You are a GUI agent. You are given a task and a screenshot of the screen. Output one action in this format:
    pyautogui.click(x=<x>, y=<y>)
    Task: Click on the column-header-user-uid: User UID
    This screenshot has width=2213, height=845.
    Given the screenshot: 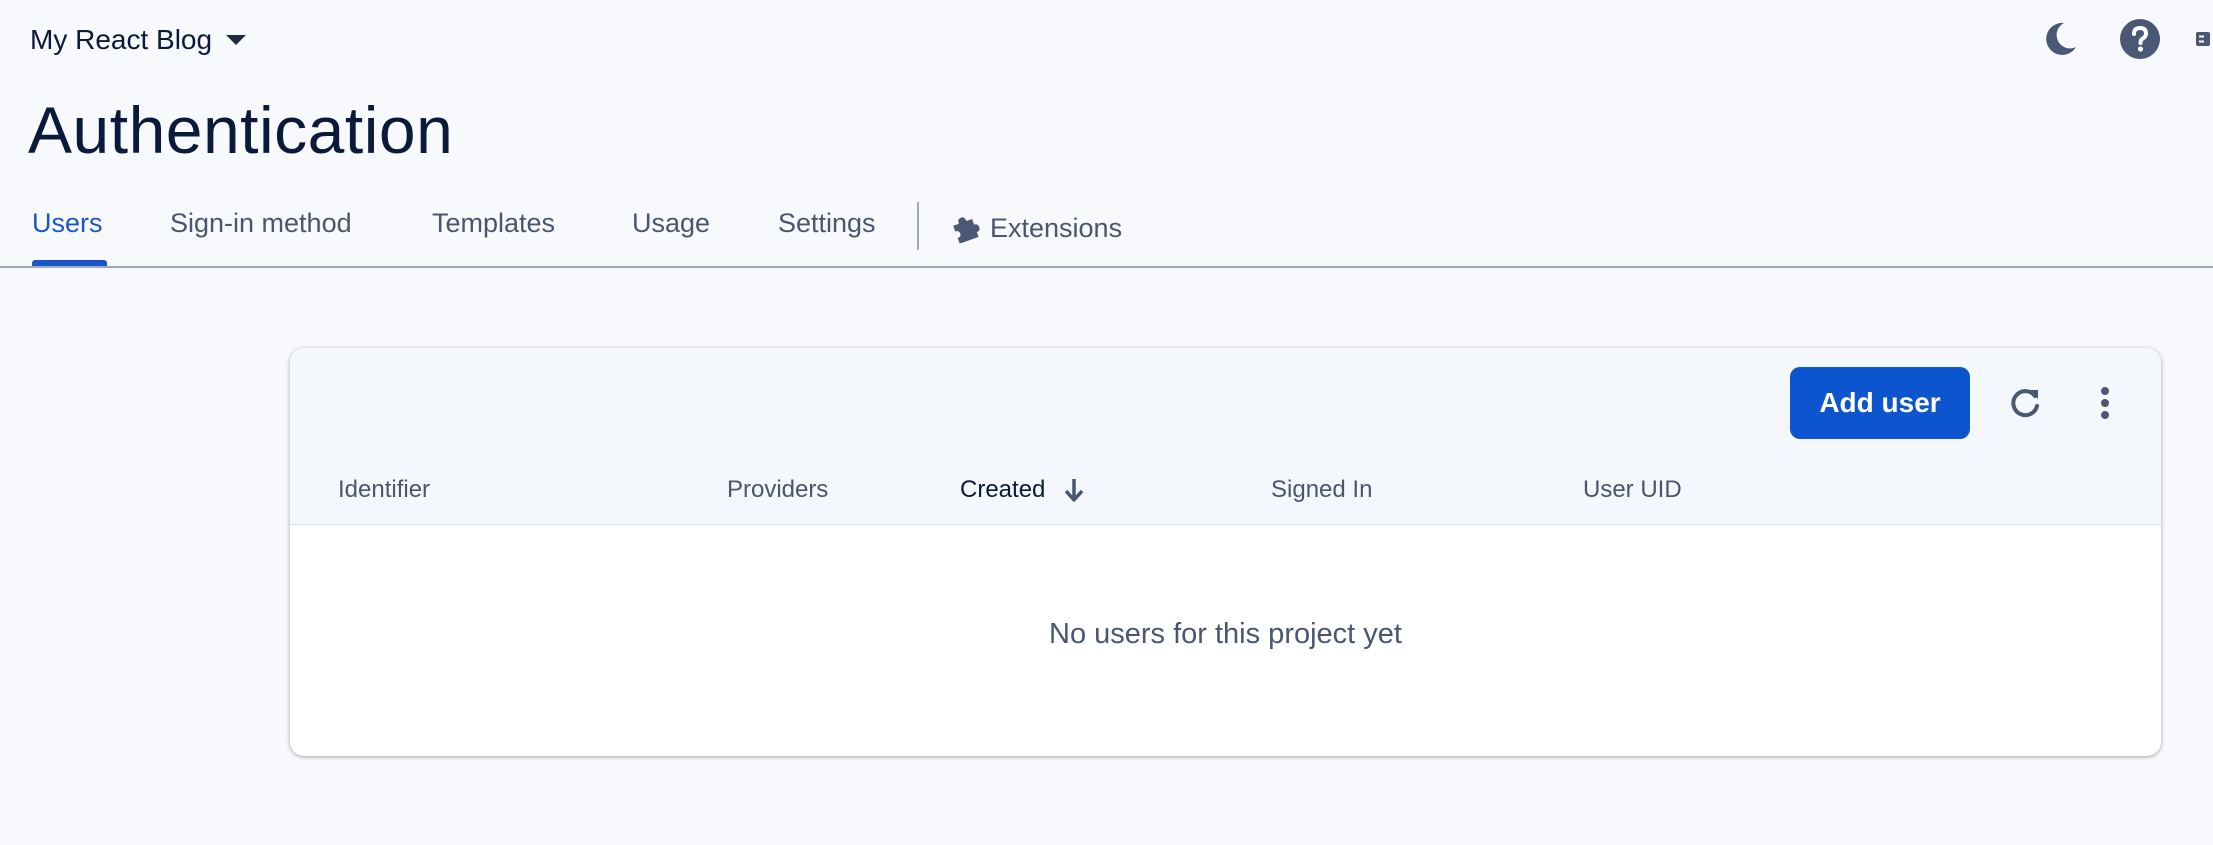 What is the action you would take?
    pyautogui.click(x=1632, y=490)
    